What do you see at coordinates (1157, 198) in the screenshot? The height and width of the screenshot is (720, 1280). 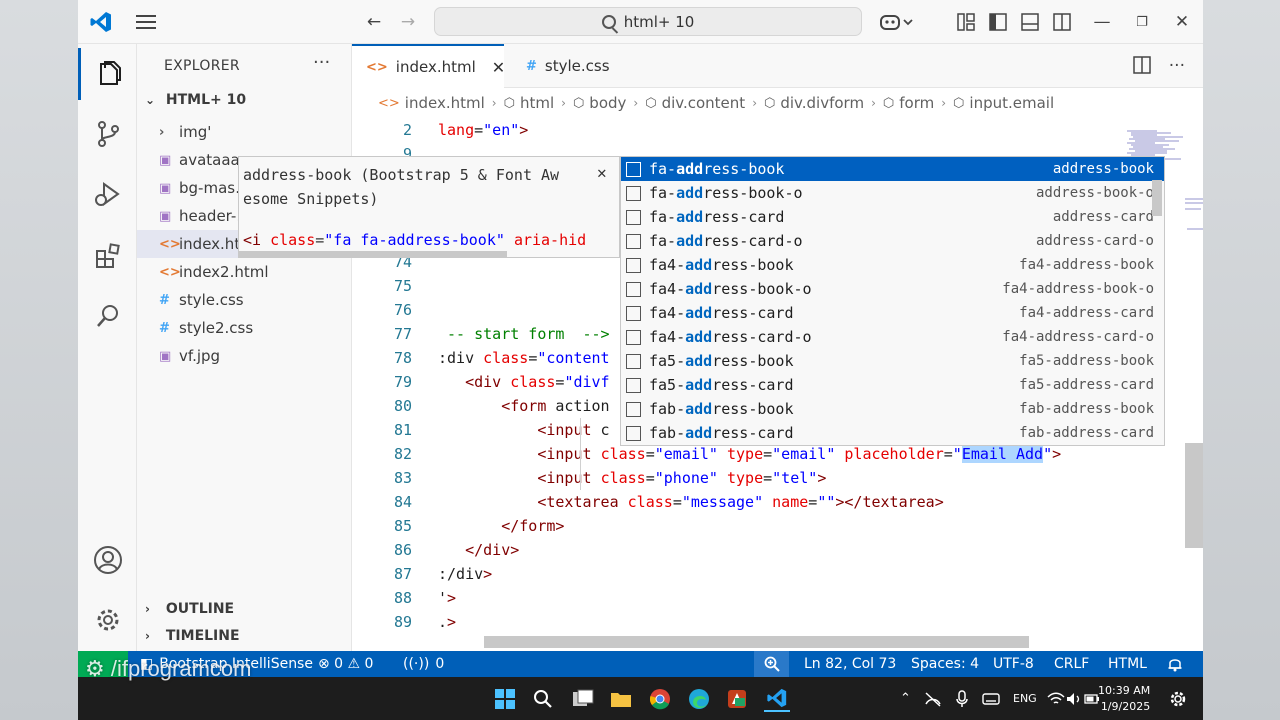 I see `suggestion-scrollbar` at bounding box center [1157, 198].